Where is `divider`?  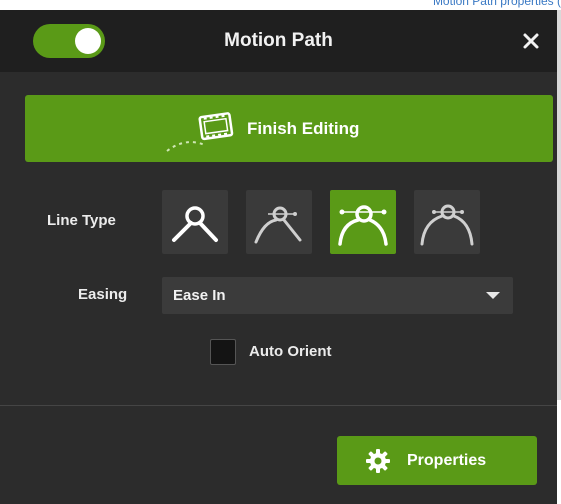 divider is located at coordinates (278, 405).